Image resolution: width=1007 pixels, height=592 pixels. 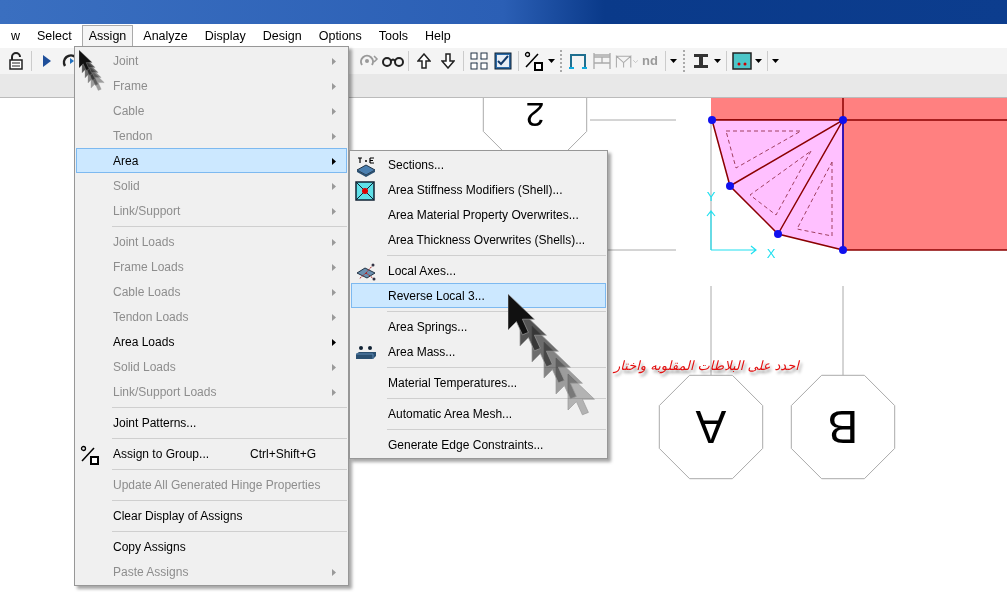 I want to click on axis-label: X, so click(x=771, y=253).